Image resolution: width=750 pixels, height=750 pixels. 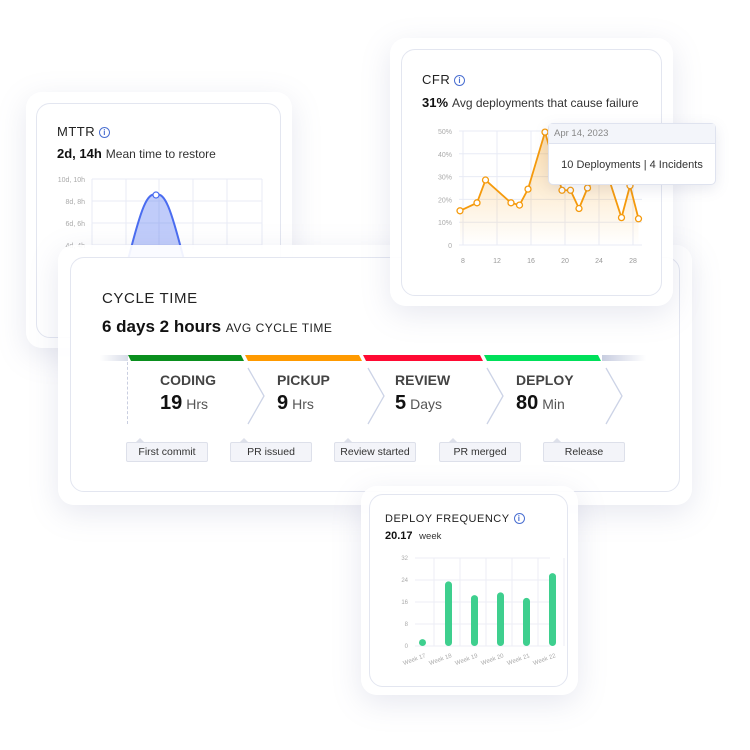 I want to click on y-tick-label: 10%, so click(x=445, y=223).